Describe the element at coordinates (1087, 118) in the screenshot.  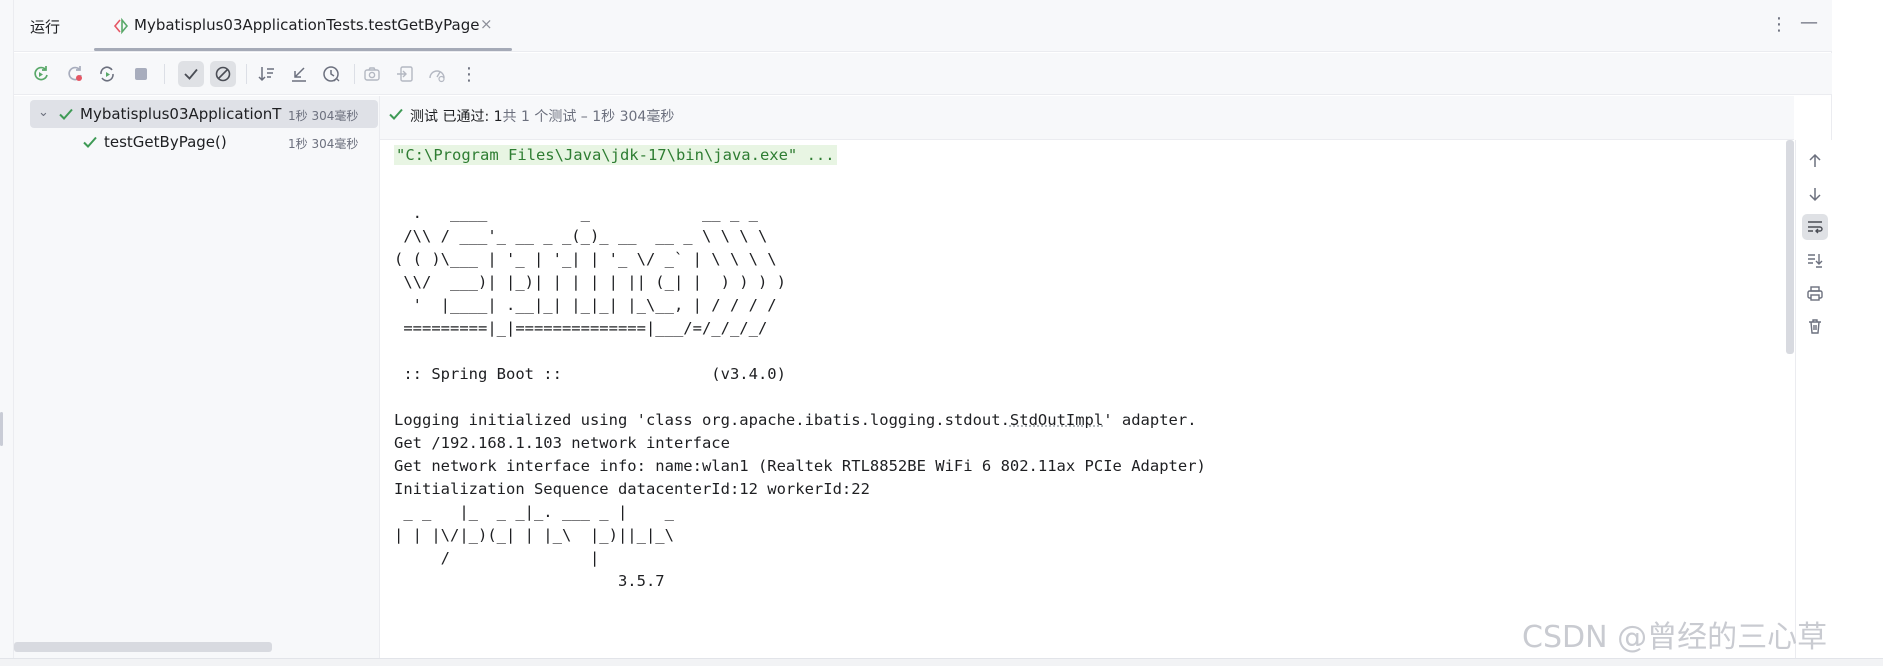
I see `test-status-bar: 测试 已通过: 1共 1 个测试 – 1秒 304毫秒` at that location.